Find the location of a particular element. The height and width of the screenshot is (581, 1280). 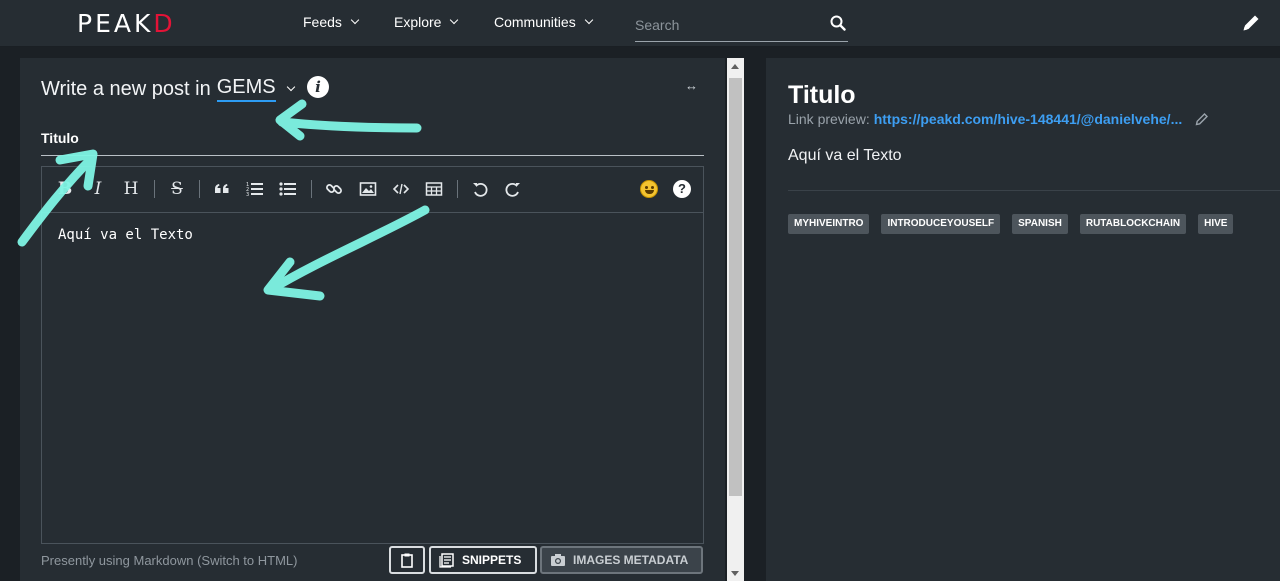

search-icon is located at coordinates (838, 23).